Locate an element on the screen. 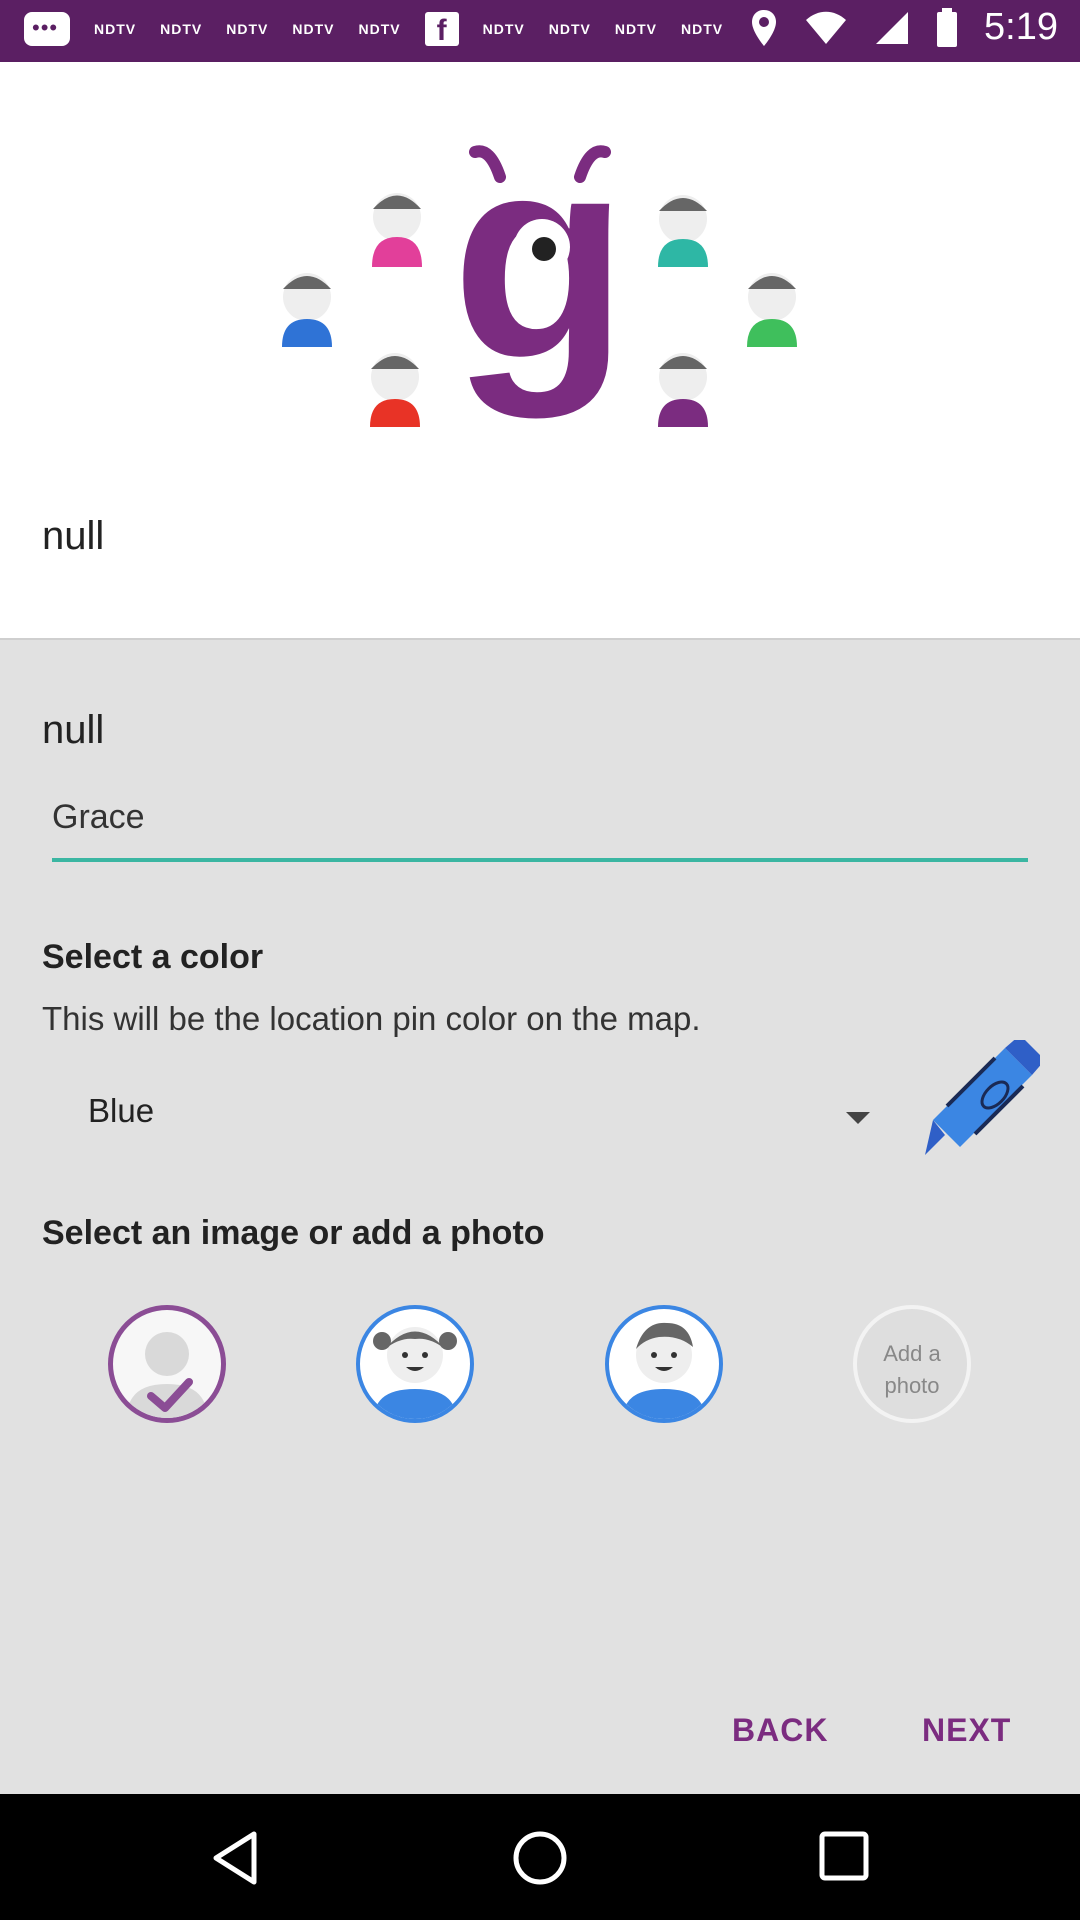 This screenshot has height=1920, width=1080. location-icon is located at coordinates (764, 27).